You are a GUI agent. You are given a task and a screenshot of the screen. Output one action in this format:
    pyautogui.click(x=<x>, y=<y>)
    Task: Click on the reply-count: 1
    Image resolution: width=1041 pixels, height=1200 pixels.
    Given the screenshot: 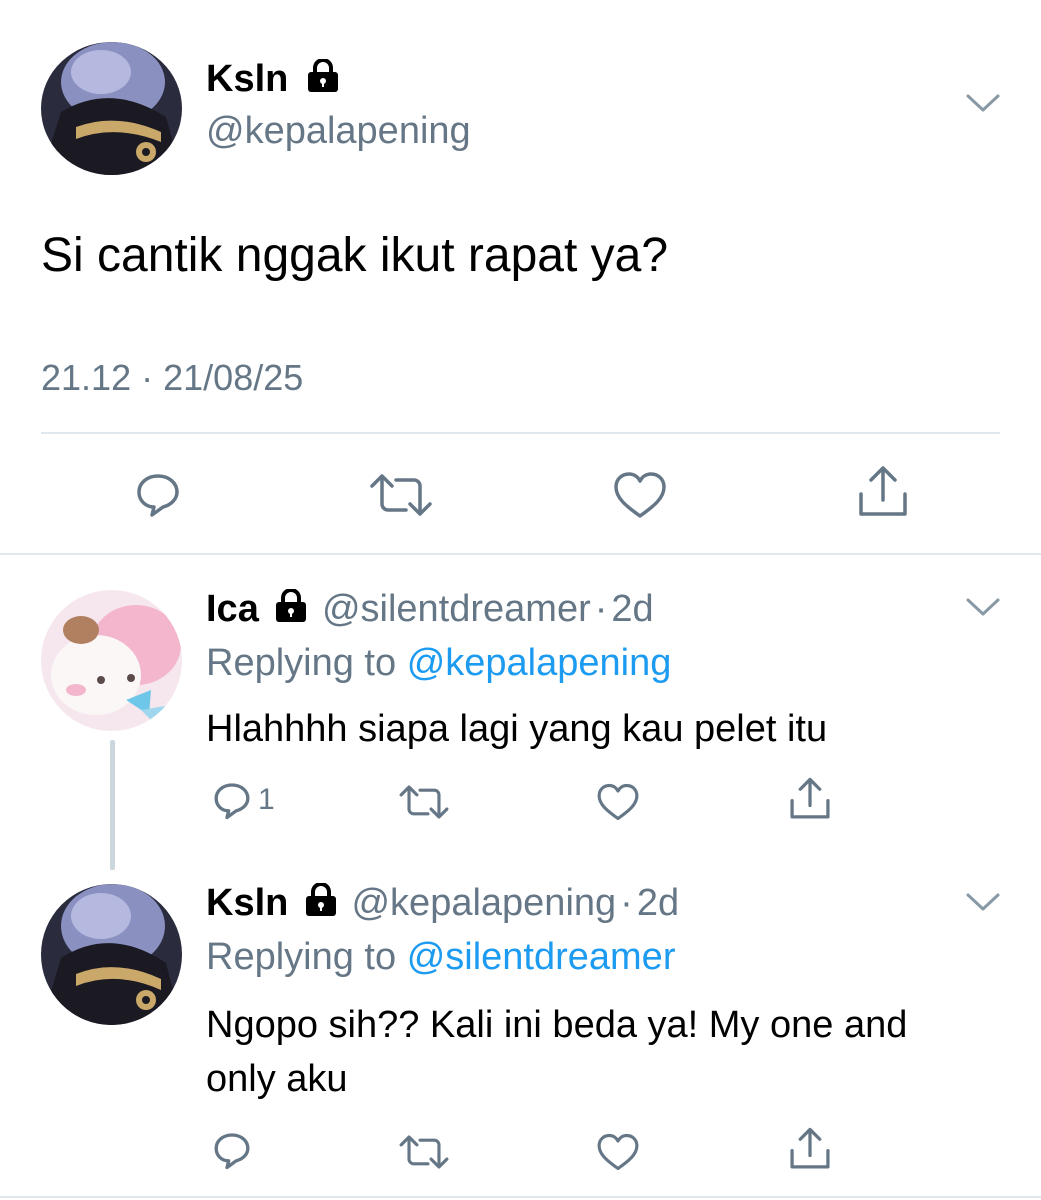 What is the action you would take?
    pyautogui.click(x=266, y=799)
    